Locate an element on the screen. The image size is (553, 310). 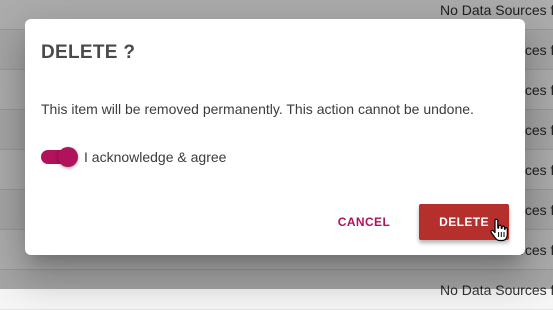
dialog-title: DELETE ? is located at coordinates (88, 52).